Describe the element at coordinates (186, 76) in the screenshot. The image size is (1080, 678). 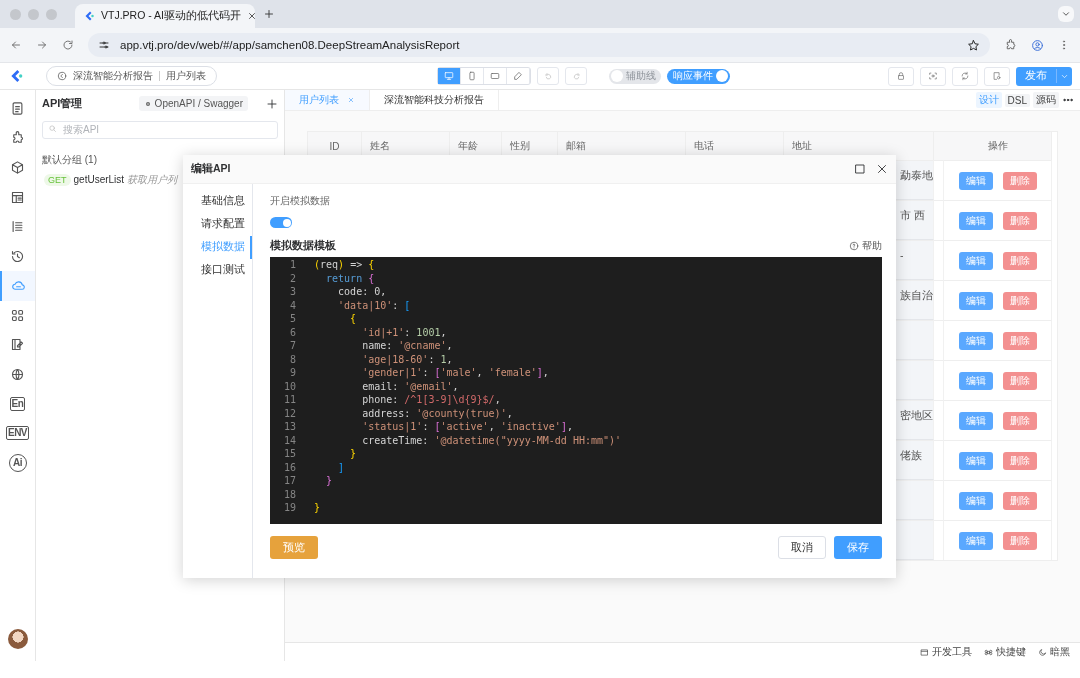
I see `breadcrumb-item: 用户列表` at that location.